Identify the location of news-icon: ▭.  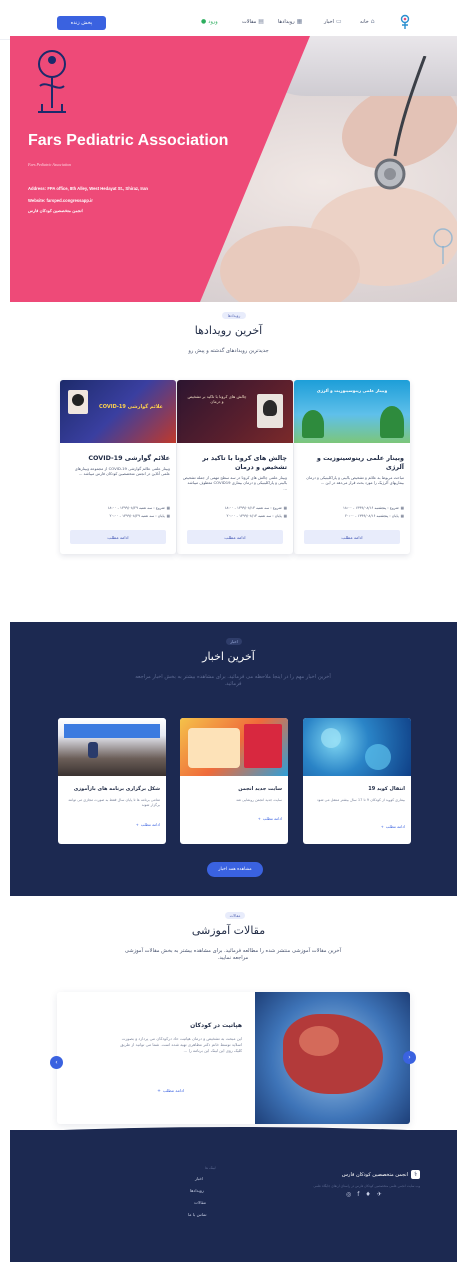
(338, 21).